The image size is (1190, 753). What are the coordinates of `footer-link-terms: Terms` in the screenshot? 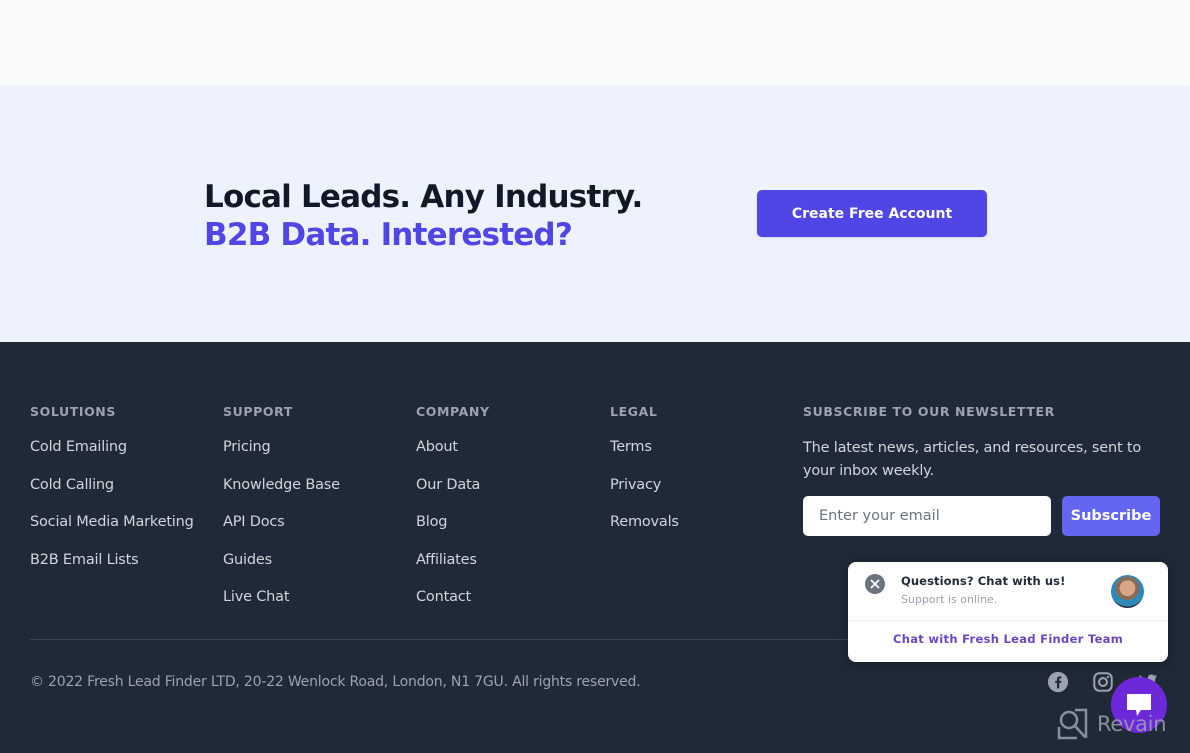 It's located at (631, 447).